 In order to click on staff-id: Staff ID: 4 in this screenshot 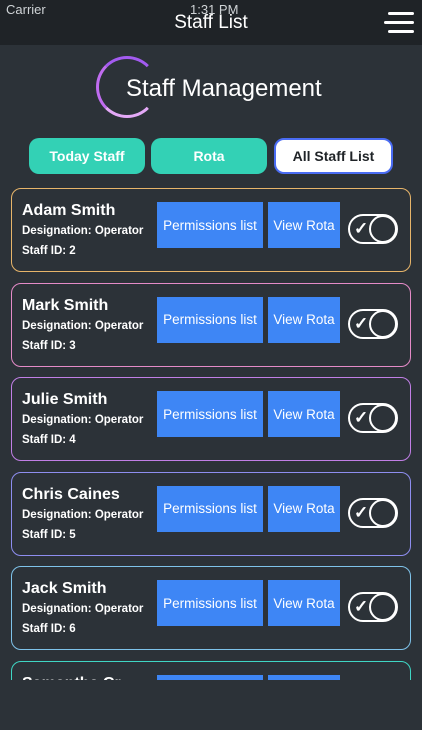, I will do `click(49, 440)`.